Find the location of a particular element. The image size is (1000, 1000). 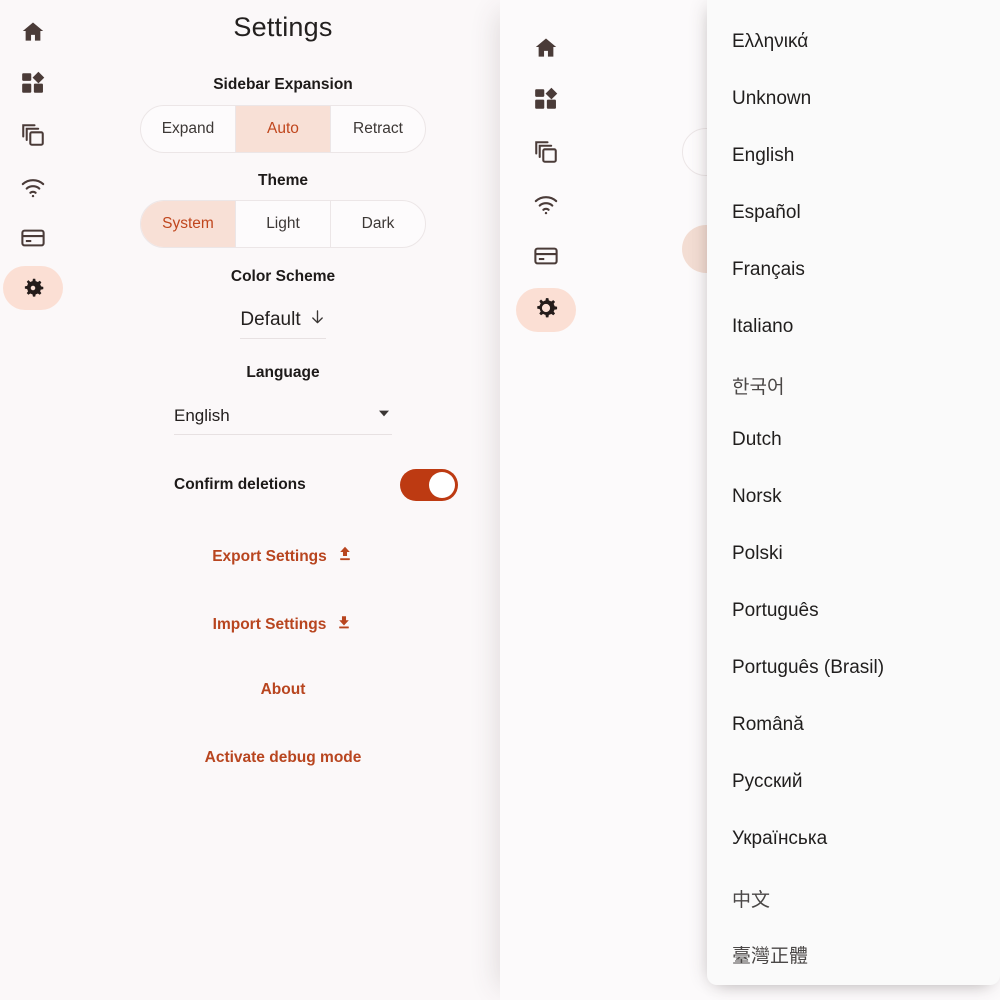

color-scheme-label: Color Scheme is located at coordinates (283, 276).